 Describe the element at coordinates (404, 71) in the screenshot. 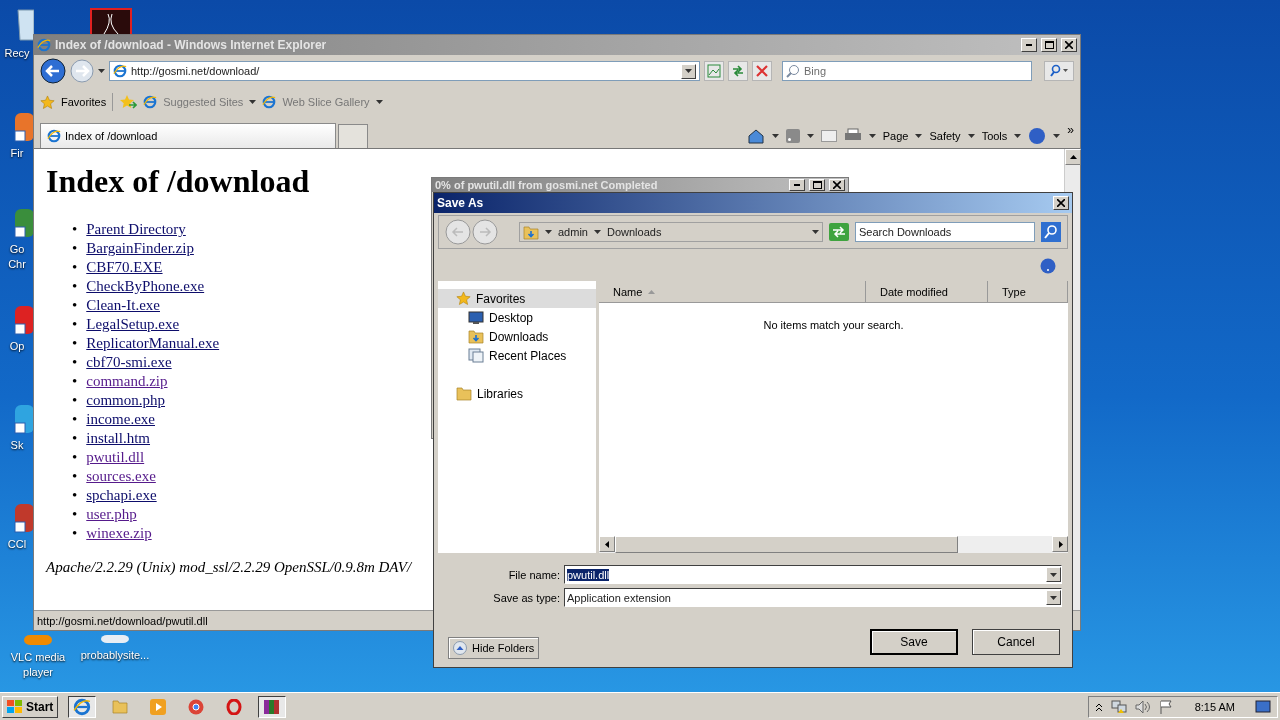

I see `address-field: http://gosmi.net/download/` at that location.